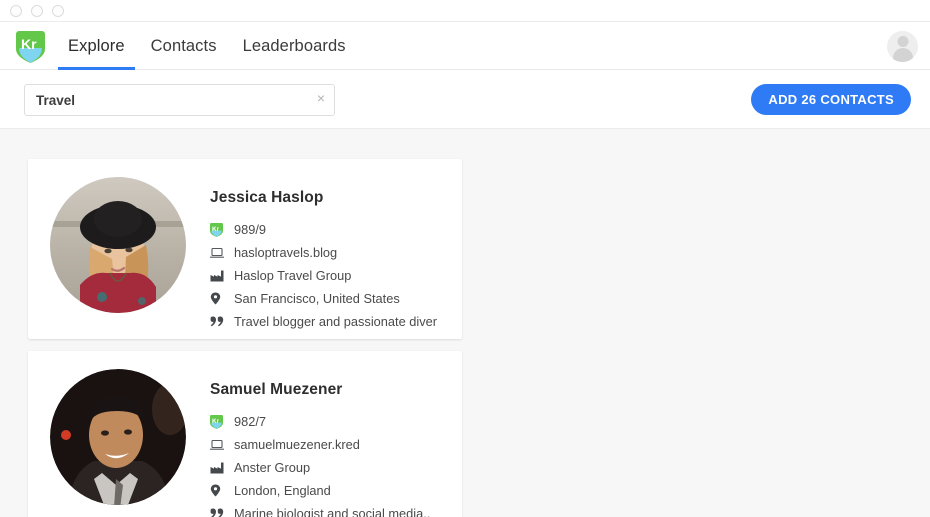 This screenshot has height=517, width=930. I want to click on contact-score-row: Kr 982/7, so click(336, 421).